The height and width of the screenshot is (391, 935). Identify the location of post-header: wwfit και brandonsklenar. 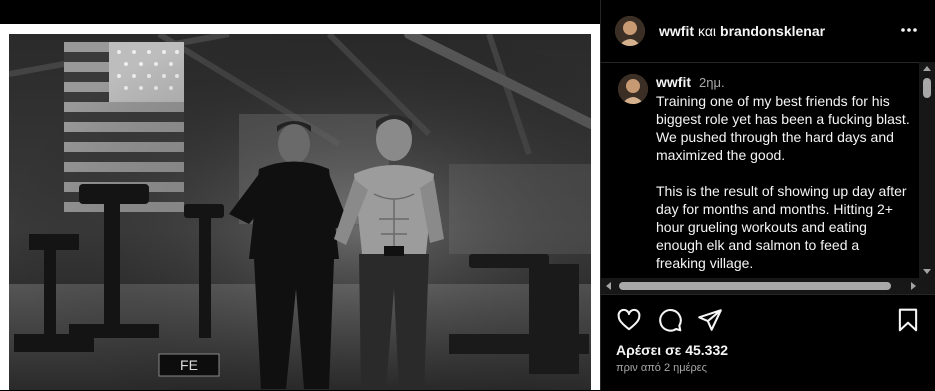
(768, 31).